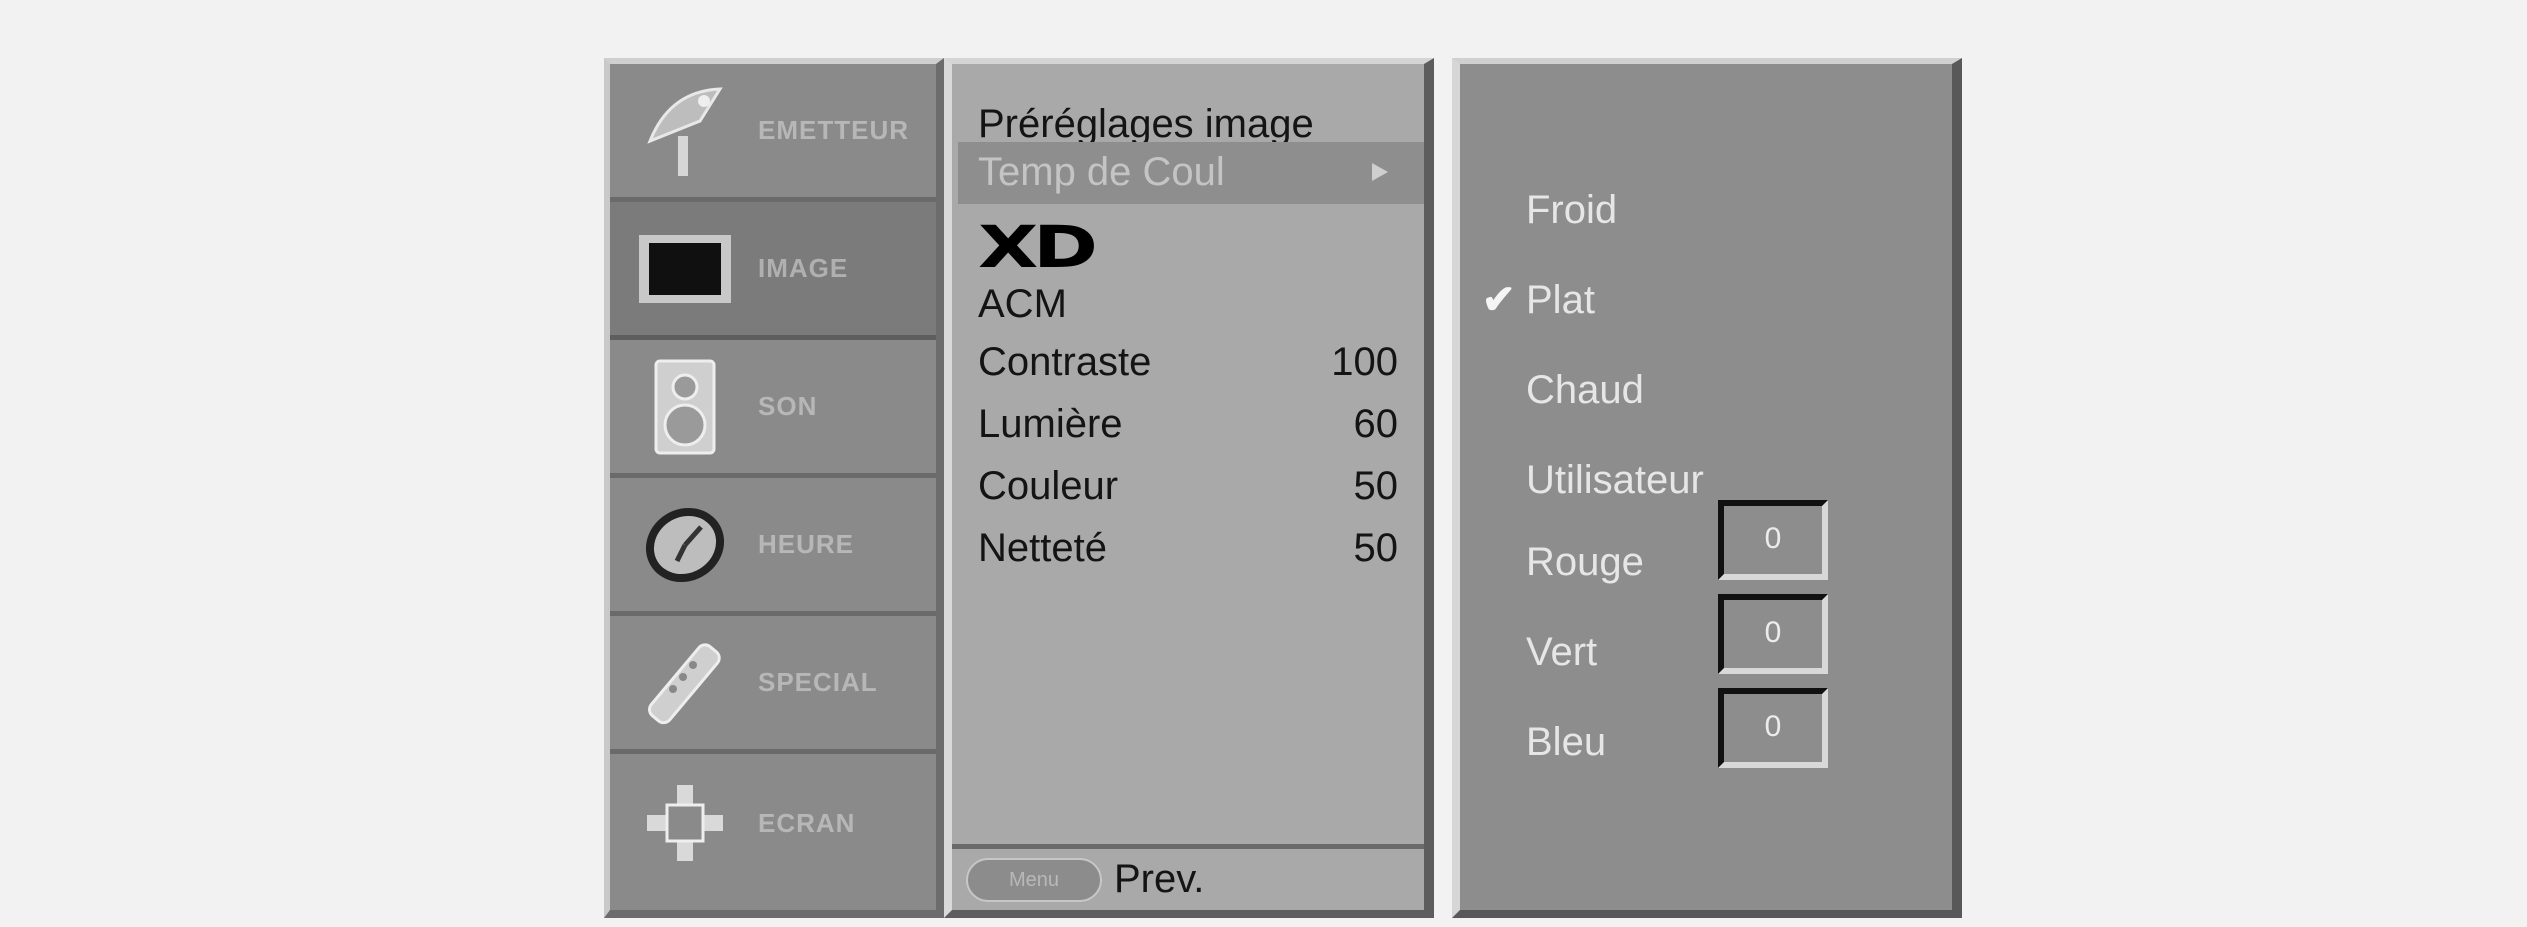 The width and height of the screenshot is (2527, 927). What do you see at coordinates (1364, 362) in the screenshot?
I see `menu-item-value: 100` at bounding box center [1364, 362].